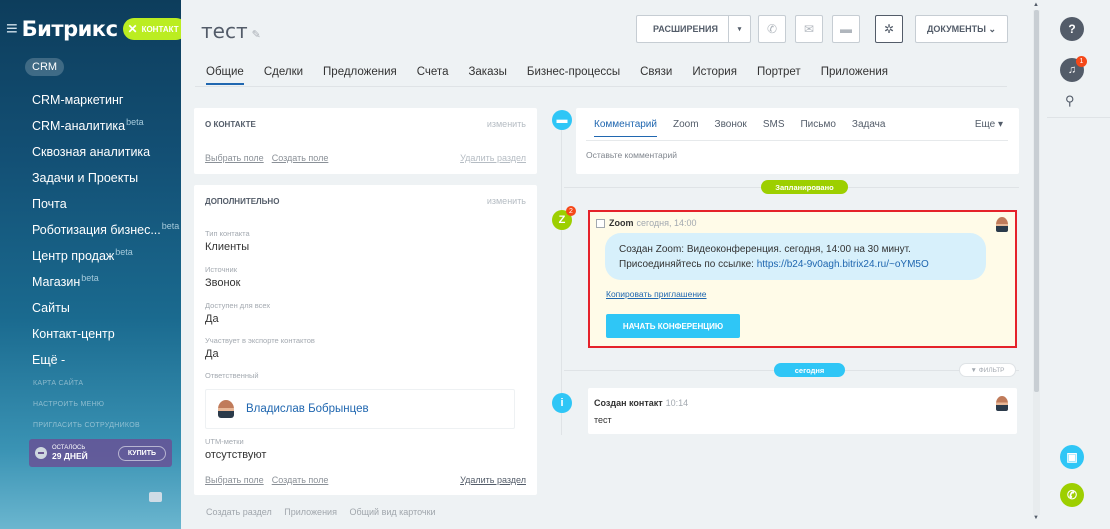 This screenshot has width=1110, height=529. I want to click on field-label: Доступен для всех, so click(238, 305).